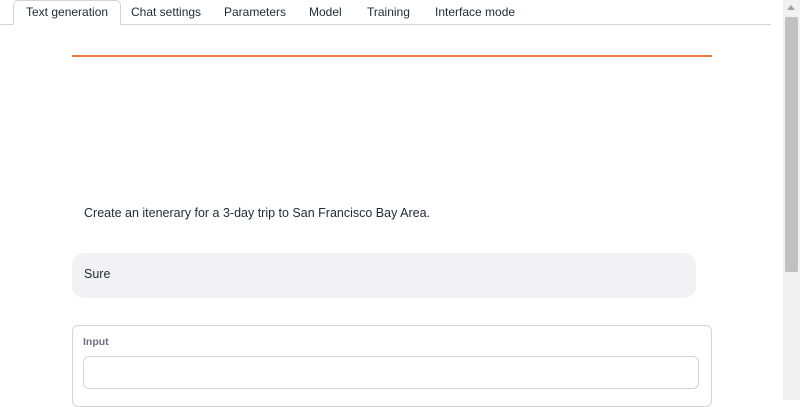 Image resolution: width=800 pixels, height=407 pixels. What do you see at coordinates (791, 7) in the screenshot?
I see `scroll-up-arrow-icon` at bounding box center [791, 7].